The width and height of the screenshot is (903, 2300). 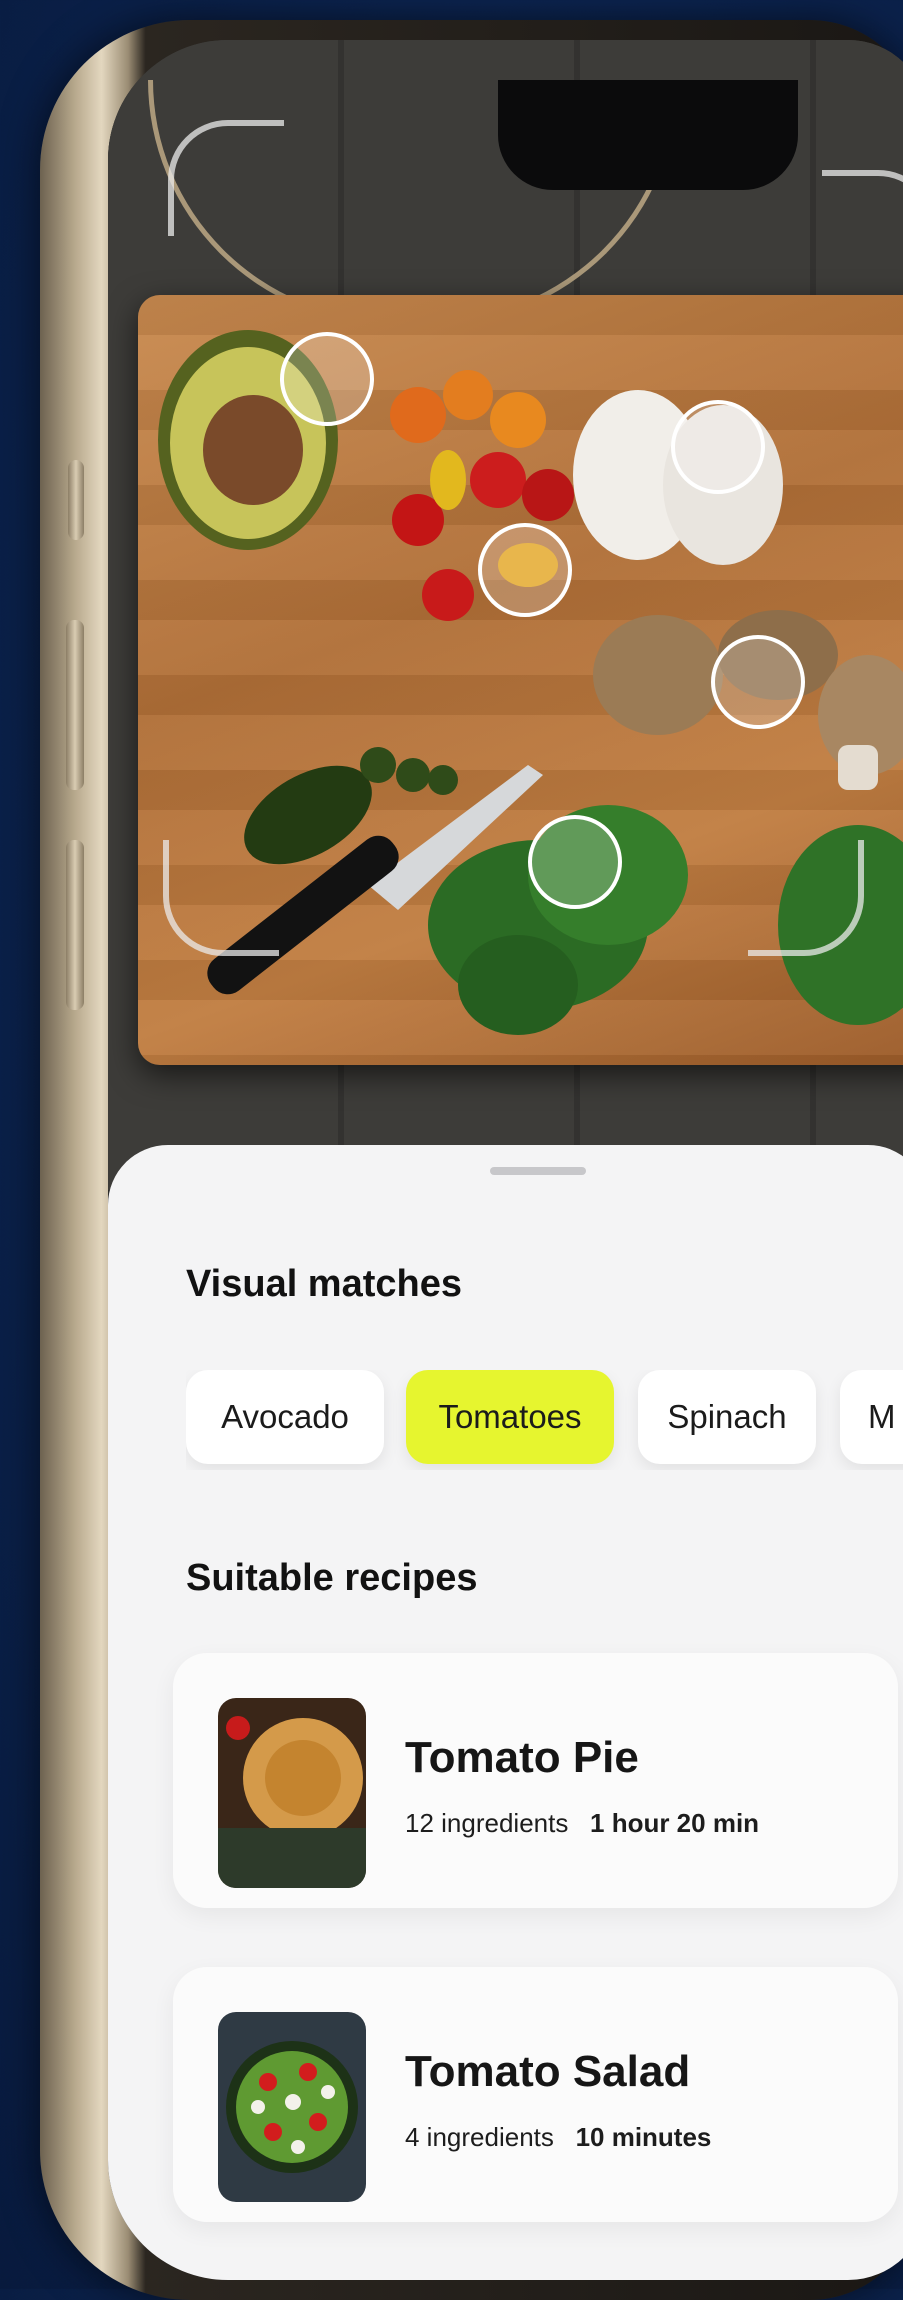 I want to click on detection-marker-tomatoes, so click(x=525, y=570).